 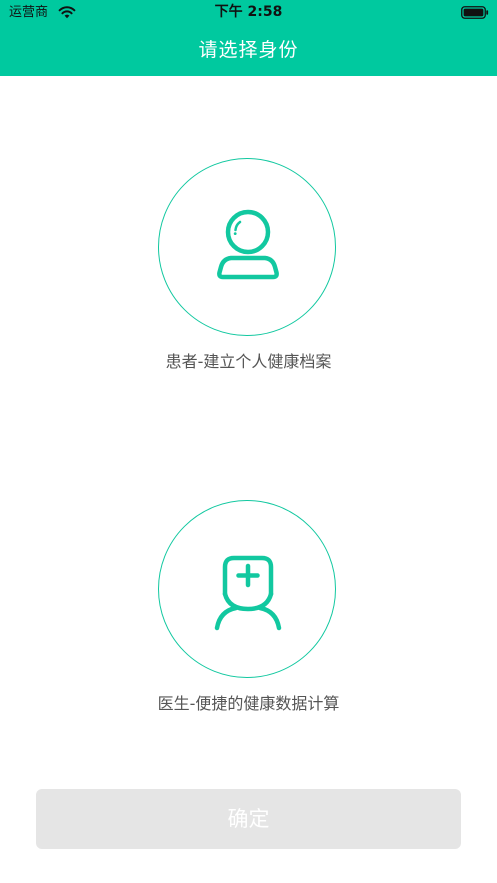 What do you see at coordinates (248, 819) in the screenshot?
I see `confirm-button: 确定` at bounding box center [248, 819].